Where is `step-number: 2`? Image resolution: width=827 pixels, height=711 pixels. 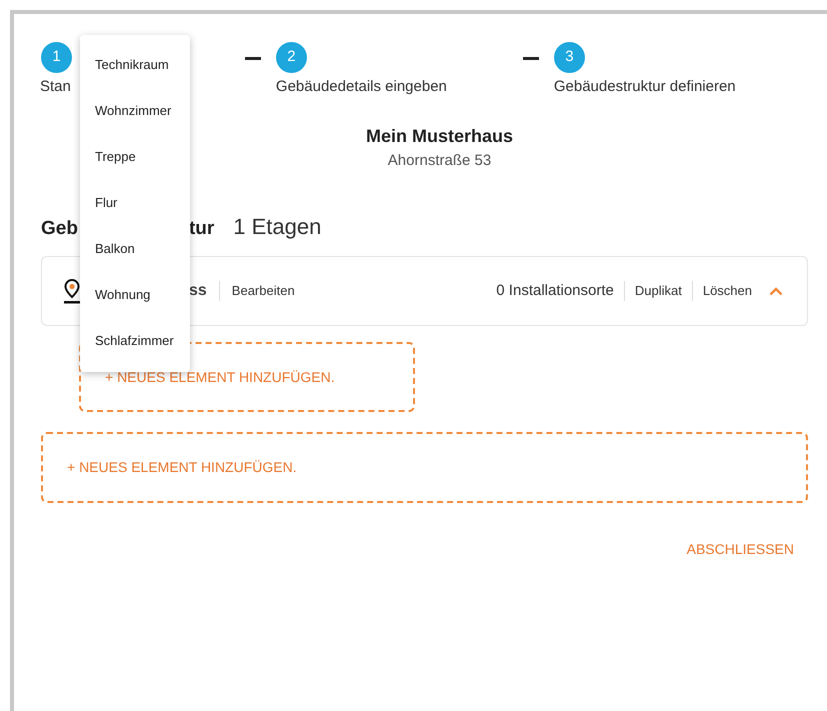 step-number: 2 is located at coordinates (291, 57).